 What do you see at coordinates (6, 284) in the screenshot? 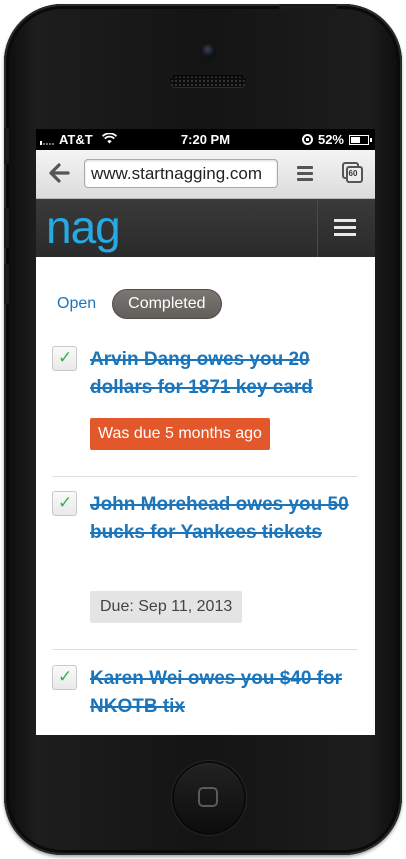
I see `volume-down-button` at bounding box center [6, 284].